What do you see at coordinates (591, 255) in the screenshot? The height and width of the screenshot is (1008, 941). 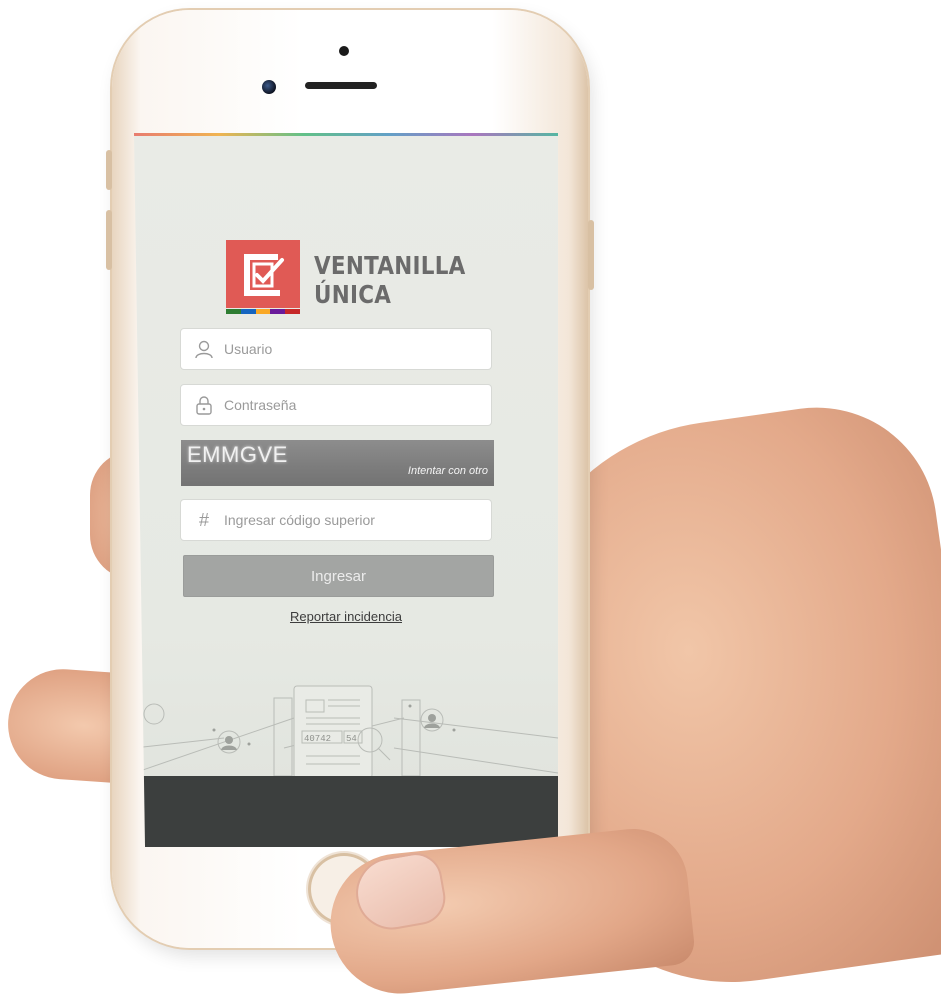 I see `power-button` at bounding box center [591, 255].